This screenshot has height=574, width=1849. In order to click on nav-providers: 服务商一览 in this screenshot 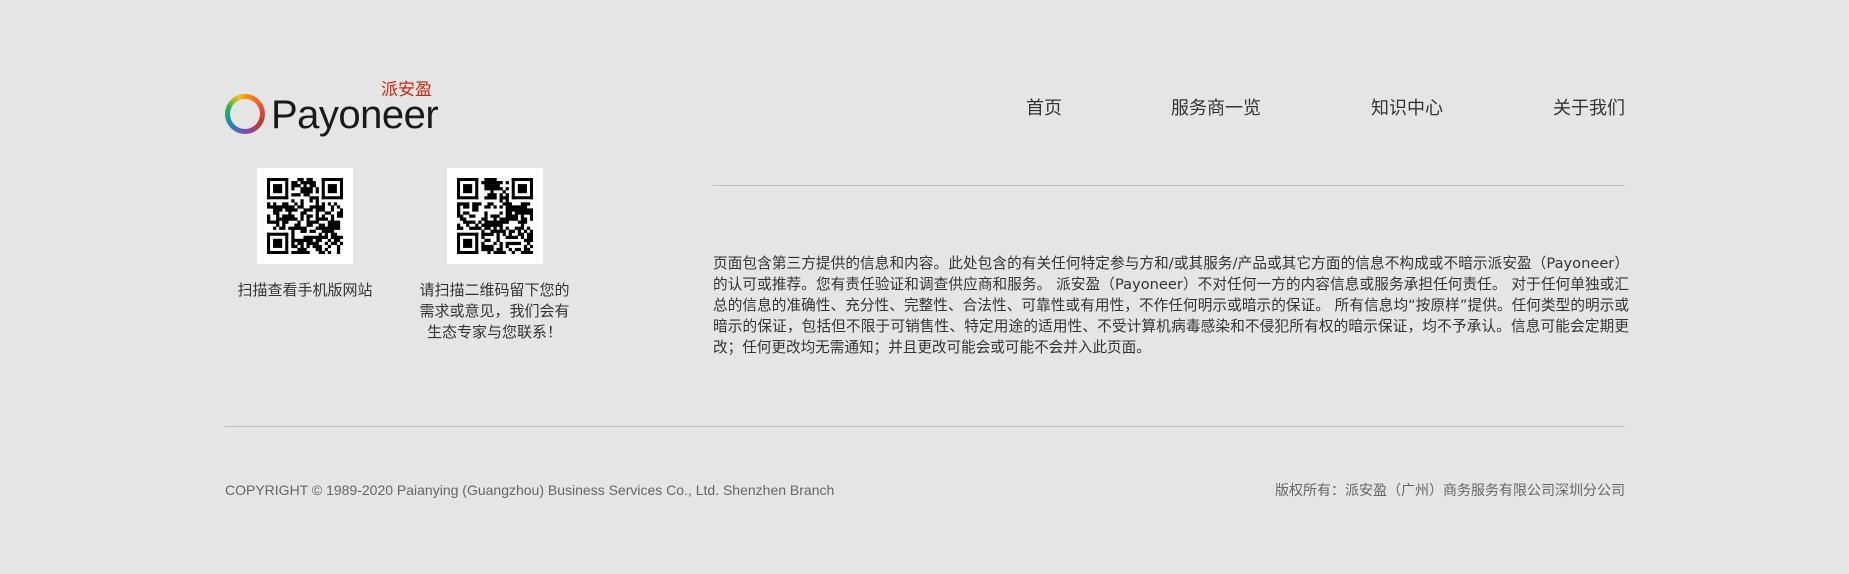, I will do `click(1216, 109)`.